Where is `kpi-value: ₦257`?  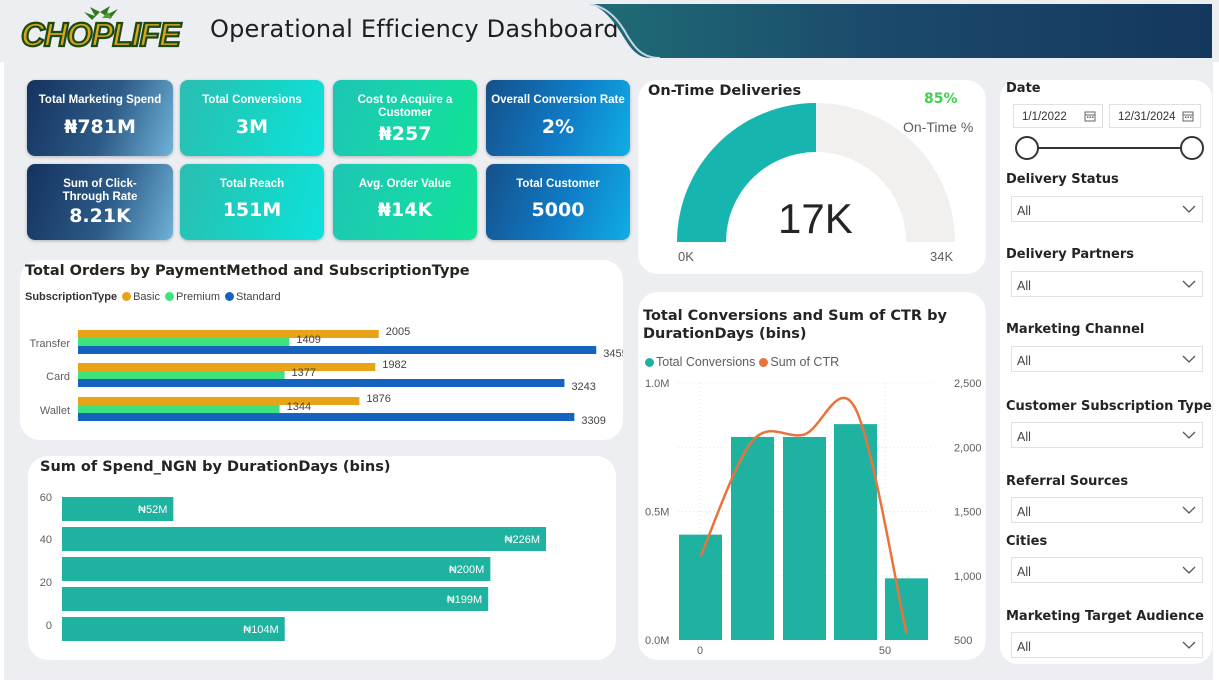
kpi-value: ₦257 is located at coordinates (405, 134).